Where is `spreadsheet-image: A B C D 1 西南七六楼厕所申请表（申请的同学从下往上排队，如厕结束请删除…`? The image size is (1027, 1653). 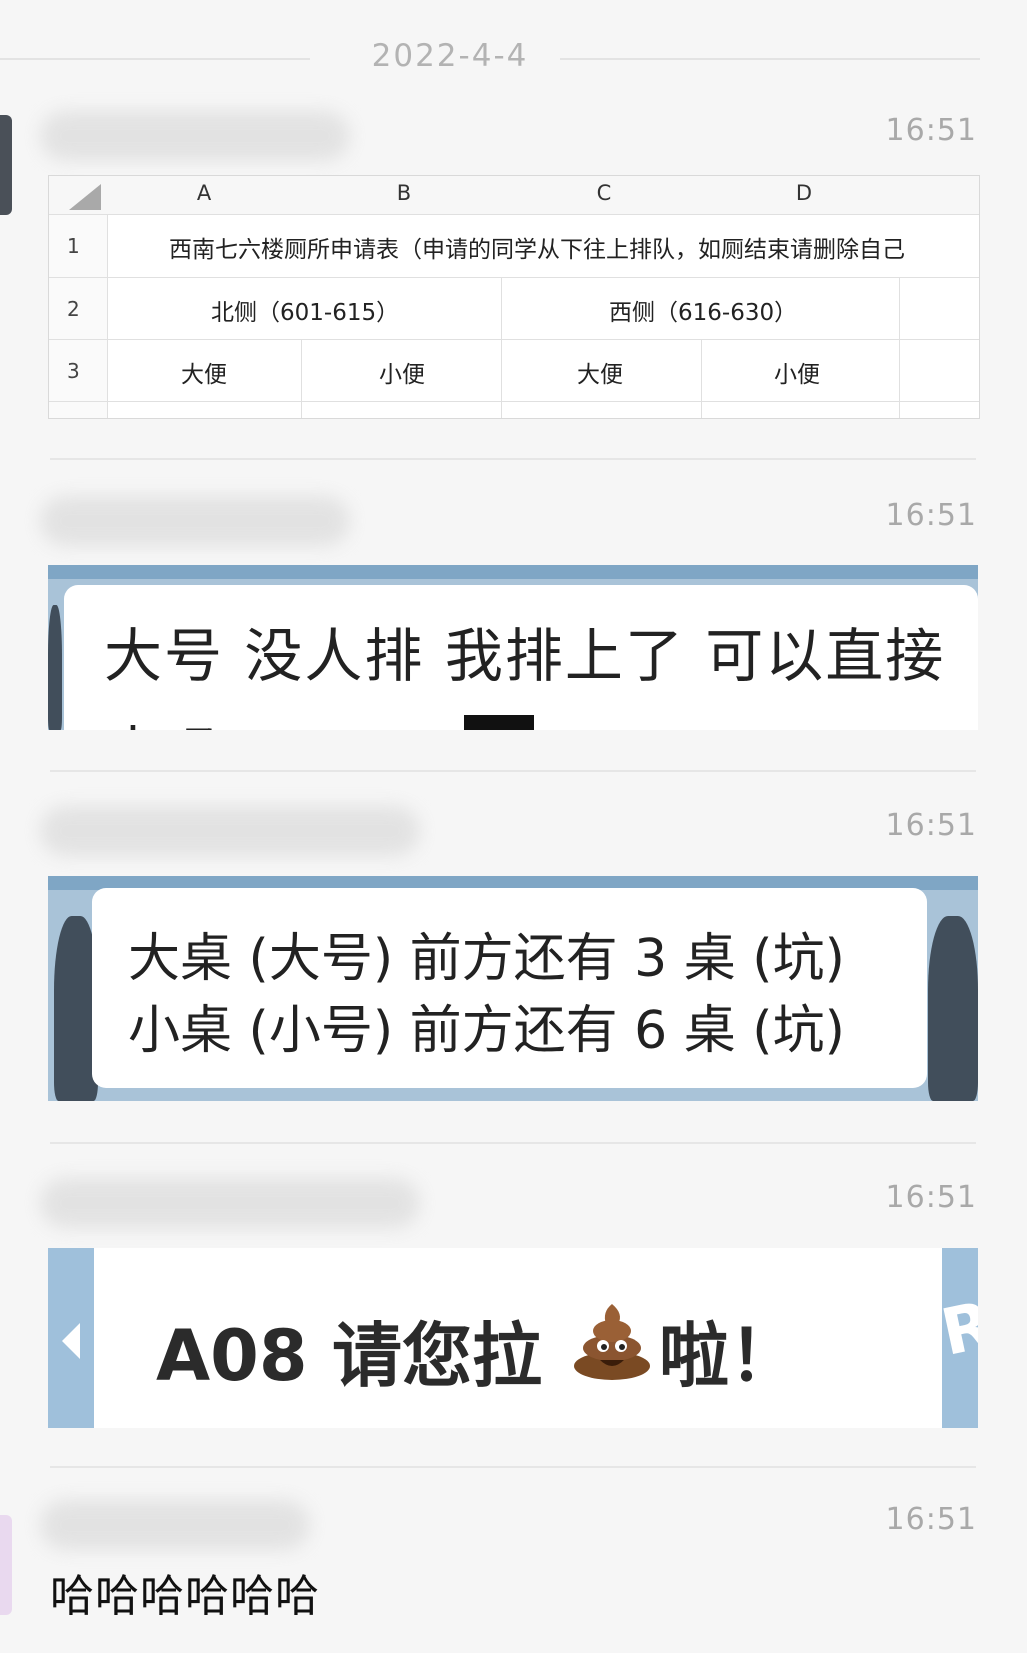 spreadsheet-image: A B C D 1 西南七六楼厕所申请表（申请的同学从下往上排队，如厕结束请删除… is located at coordinates (514, 297).